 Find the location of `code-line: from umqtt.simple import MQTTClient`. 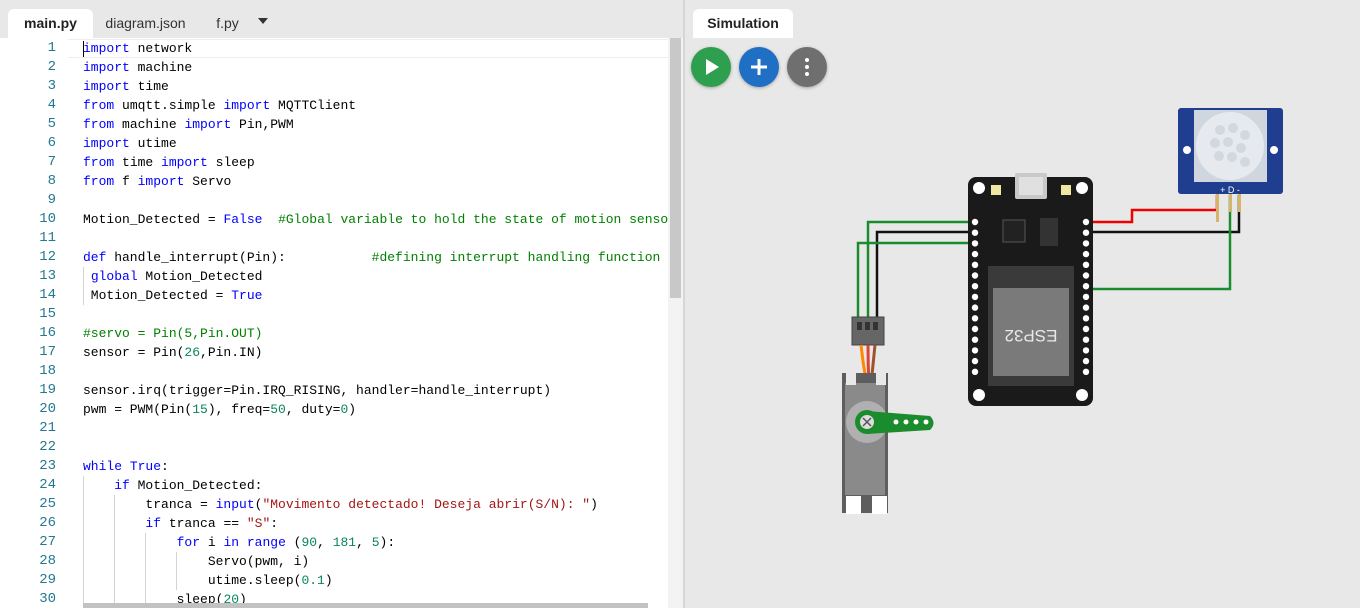

code-line: from umqtt.simple import MQTTClient is located at coordinates (219, 105).